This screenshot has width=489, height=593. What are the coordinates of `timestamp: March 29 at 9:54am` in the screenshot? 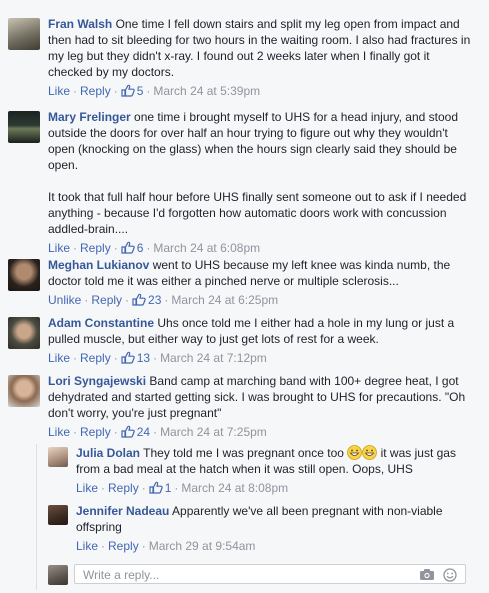 It's located at (202, 546).